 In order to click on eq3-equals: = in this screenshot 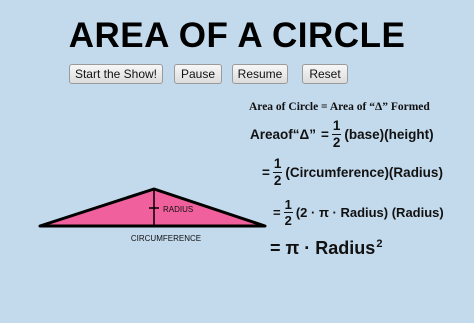, I will do `click(277, 212)`.